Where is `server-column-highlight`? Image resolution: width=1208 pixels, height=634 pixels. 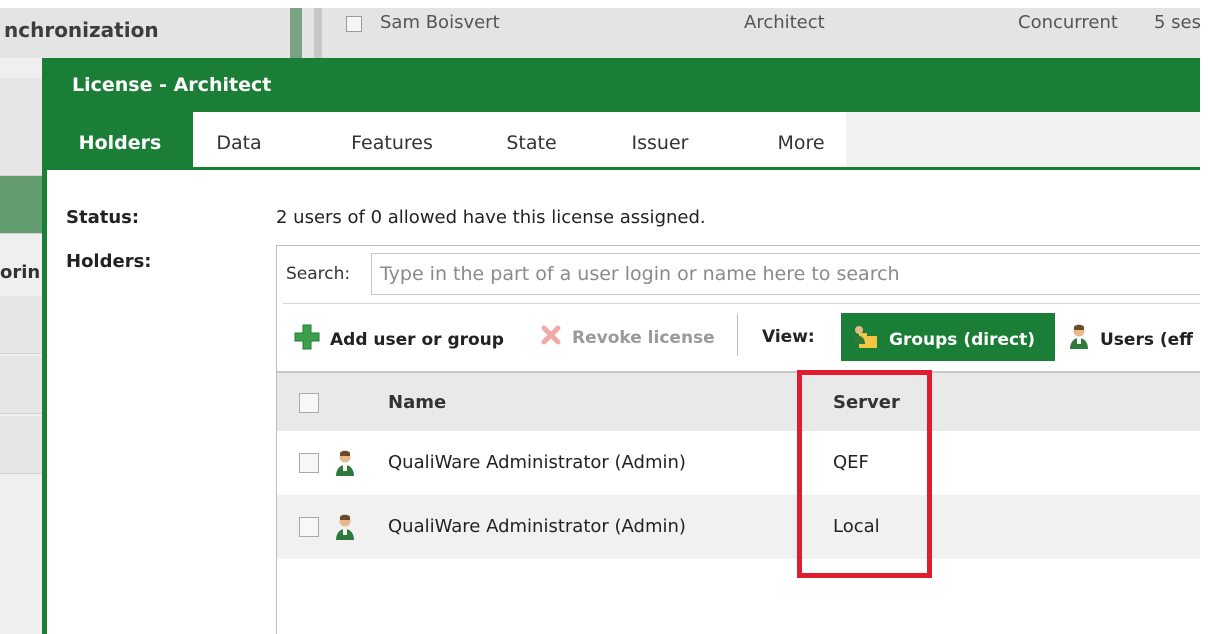
server-column-highlight is located at coordinates (864, 474).